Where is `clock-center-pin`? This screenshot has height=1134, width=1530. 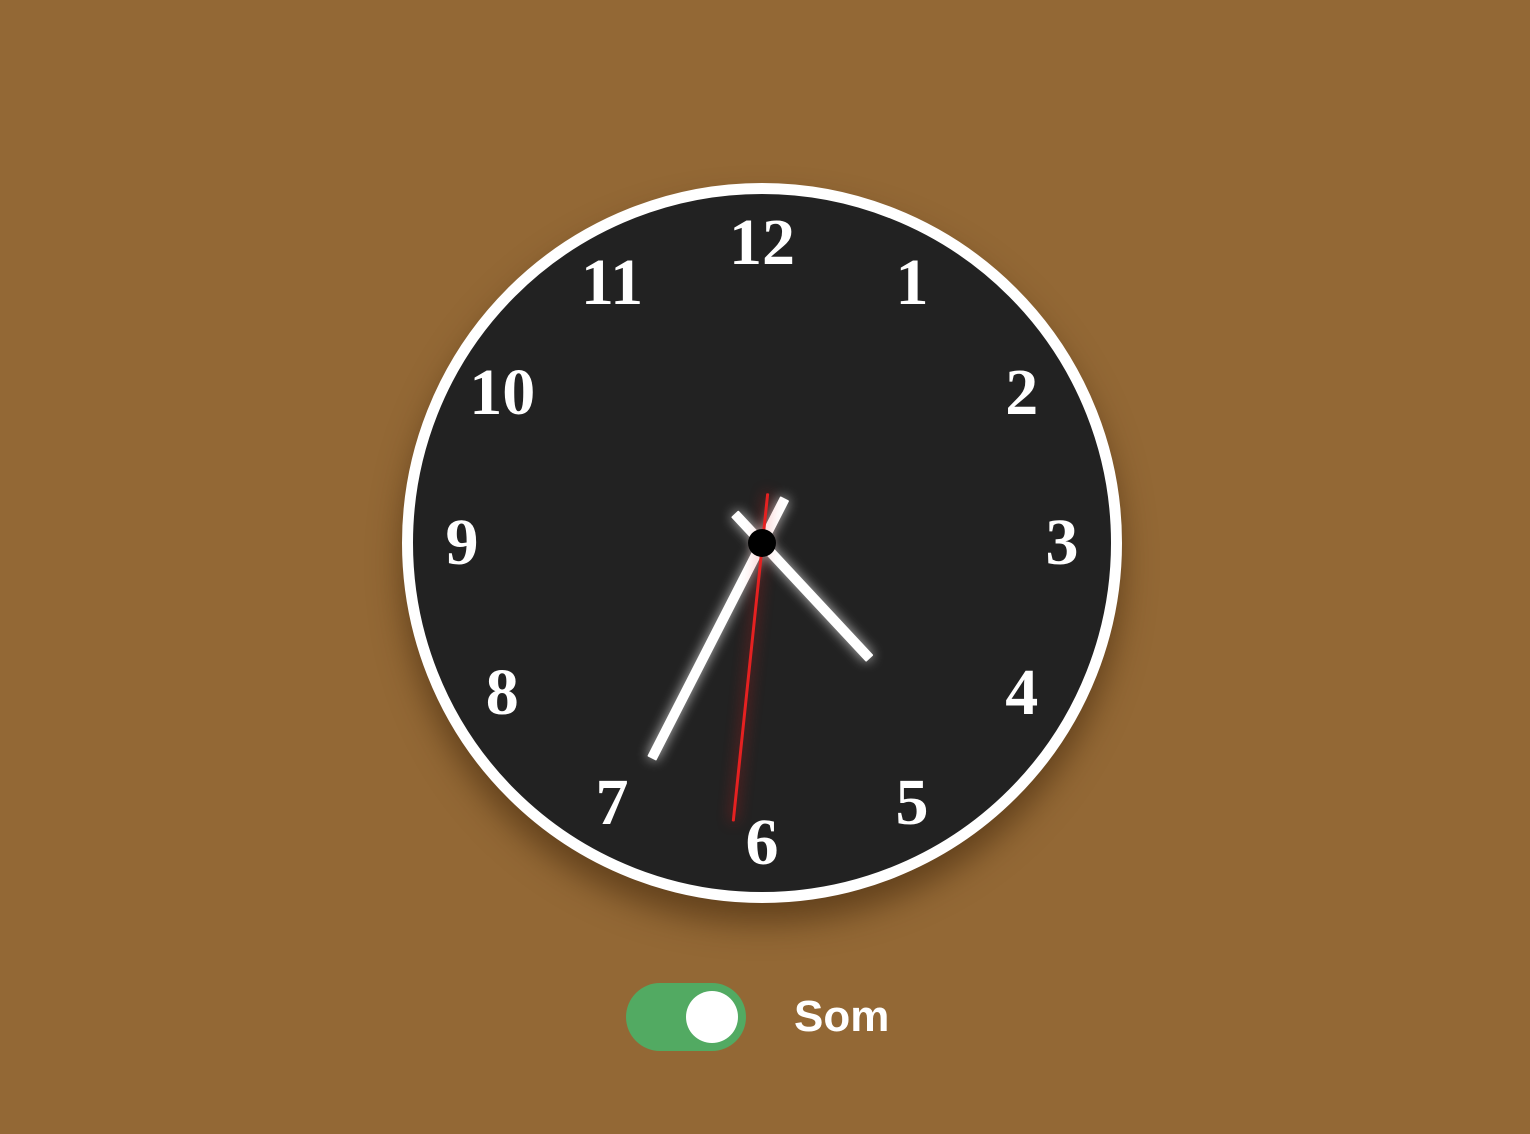 clock-center-pin is located at coordinates (762, 543).